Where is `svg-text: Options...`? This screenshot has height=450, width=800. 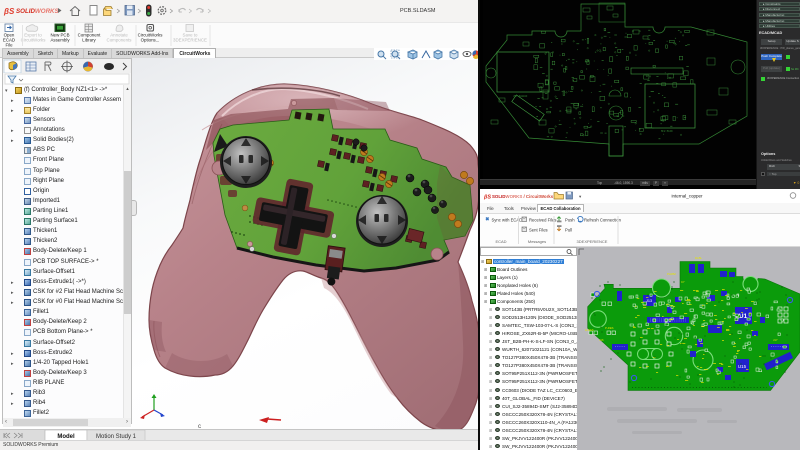 svg-text: Options... is located at coordinates (150, 40).